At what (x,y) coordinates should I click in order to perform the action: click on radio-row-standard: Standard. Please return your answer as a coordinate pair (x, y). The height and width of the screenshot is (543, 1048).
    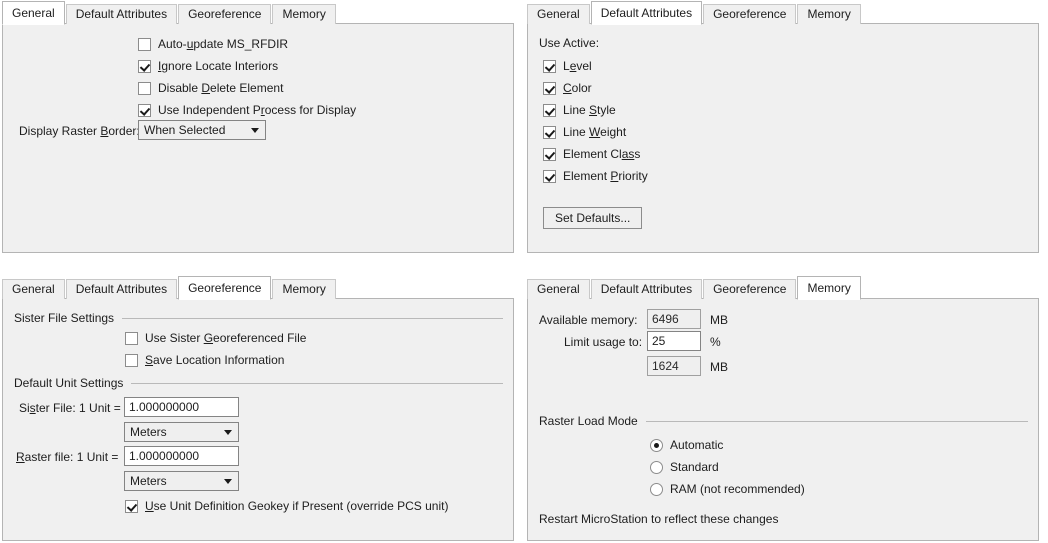
    Looking at the image, I should click on (684, 467).